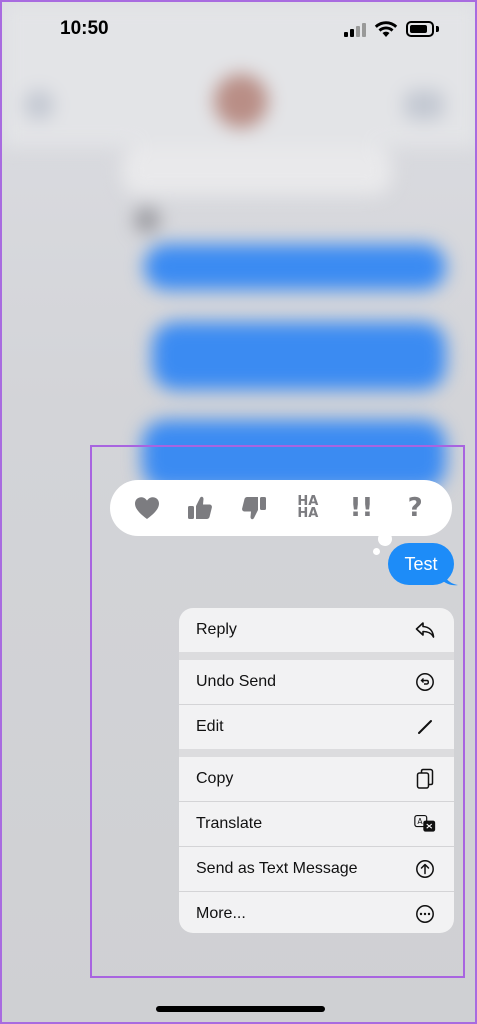 The image size is (477, 1024). I want to click on blurred-video-button, so click(424, 105).